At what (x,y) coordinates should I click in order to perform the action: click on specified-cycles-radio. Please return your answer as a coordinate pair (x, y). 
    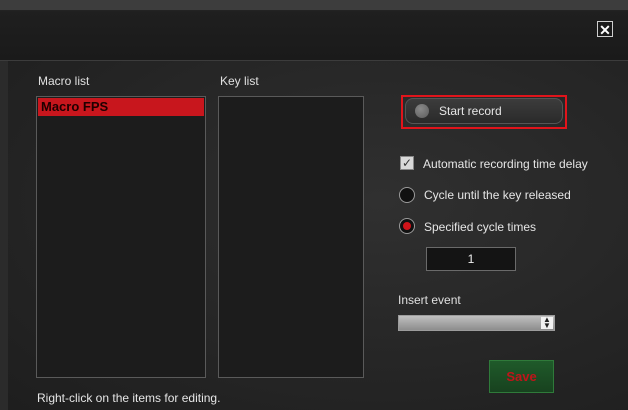
    Looking at the image, I should click on (407, 226).